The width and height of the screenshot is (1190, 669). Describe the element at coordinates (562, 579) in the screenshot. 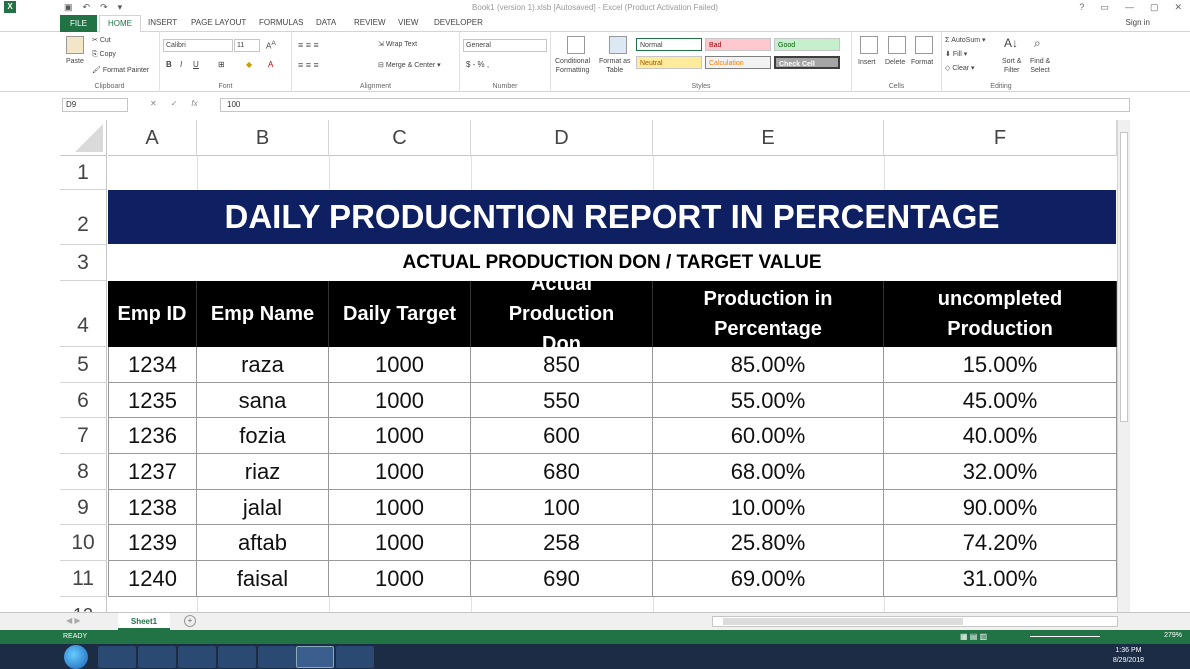

I see `cell-actual-production: 690` at that location.